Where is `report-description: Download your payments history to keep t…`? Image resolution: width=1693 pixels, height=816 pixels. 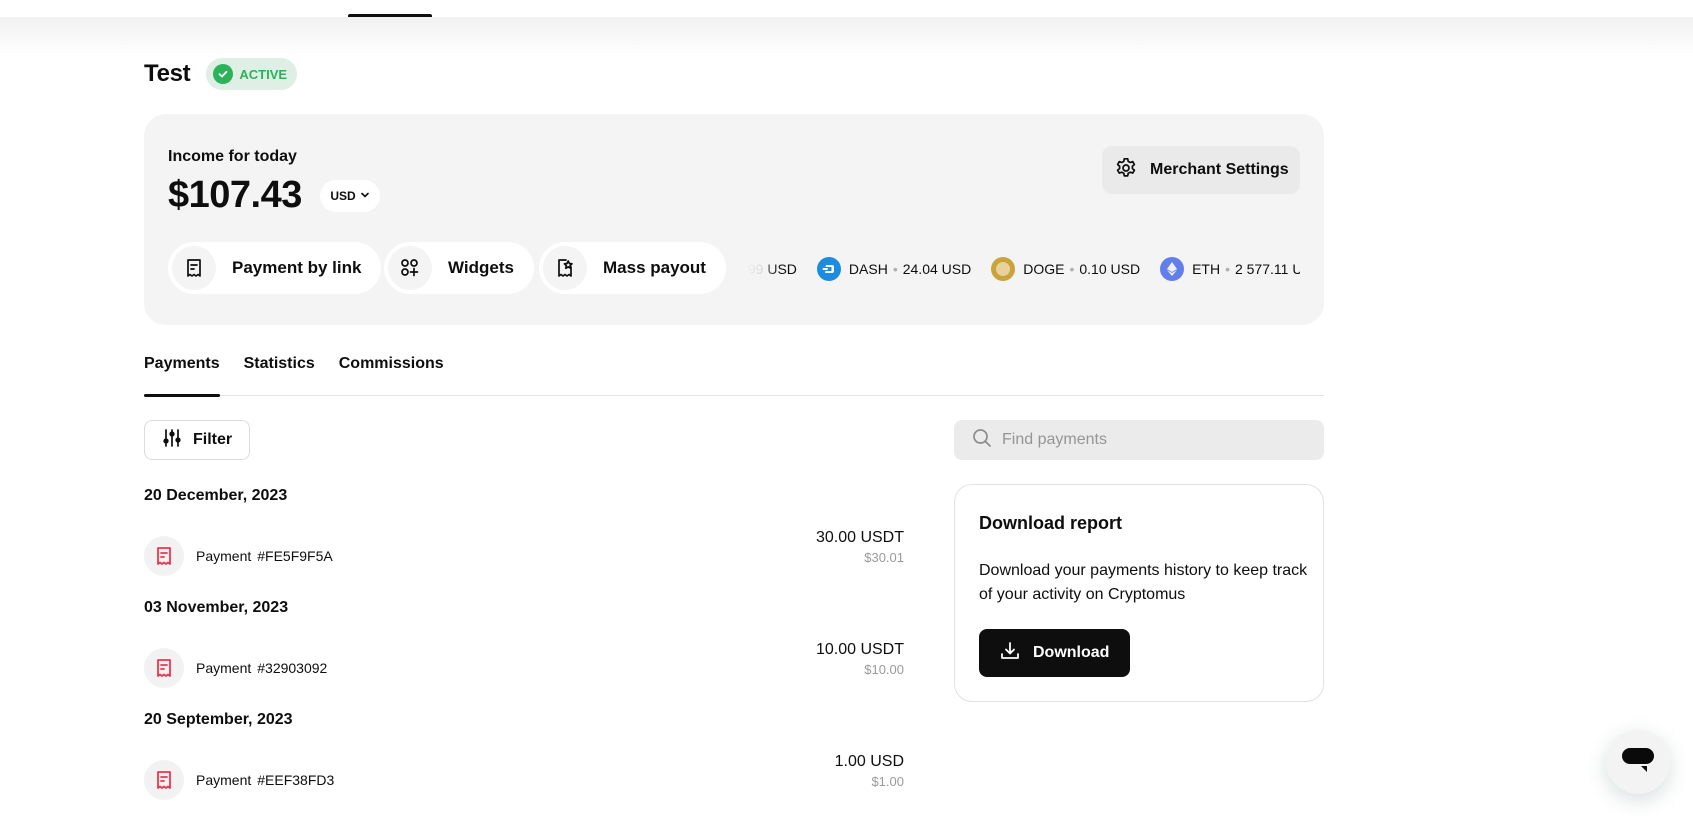
report-description: Download your payments history to keep t… is located at coordinates (1143, 582).